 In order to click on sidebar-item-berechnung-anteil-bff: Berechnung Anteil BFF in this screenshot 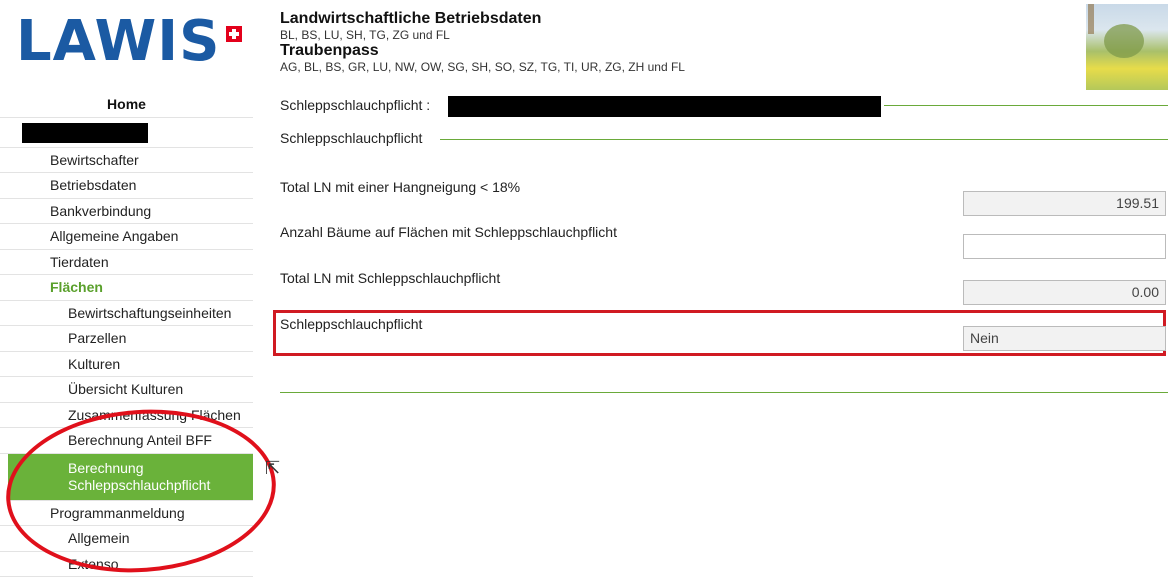, I will do `click(126, 441)`.